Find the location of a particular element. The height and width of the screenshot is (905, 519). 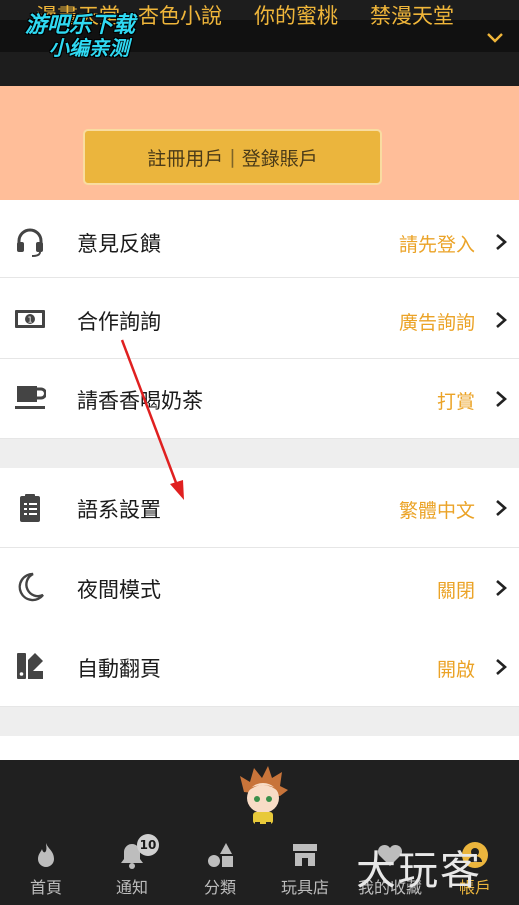

nav-label: 通知 is located at coordinates (131, 887).